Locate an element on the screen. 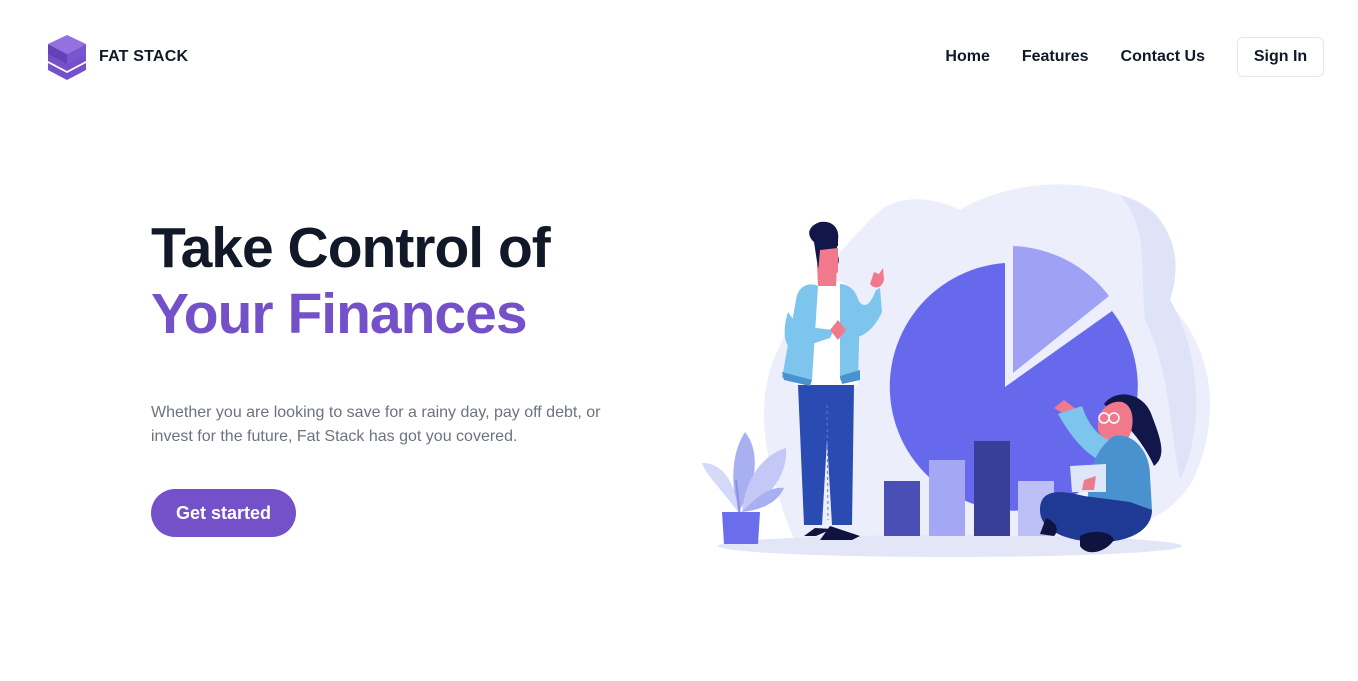  get-started-button: Get started is located at coordinates (223, 513).